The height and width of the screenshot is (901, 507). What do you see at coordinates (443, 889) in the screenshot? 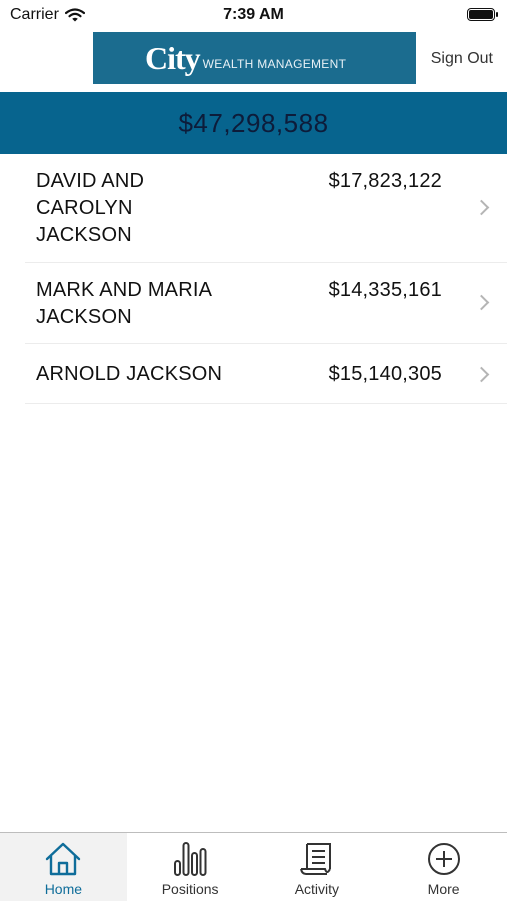
I see `tab-label: More` at bounding box center [443, 889].